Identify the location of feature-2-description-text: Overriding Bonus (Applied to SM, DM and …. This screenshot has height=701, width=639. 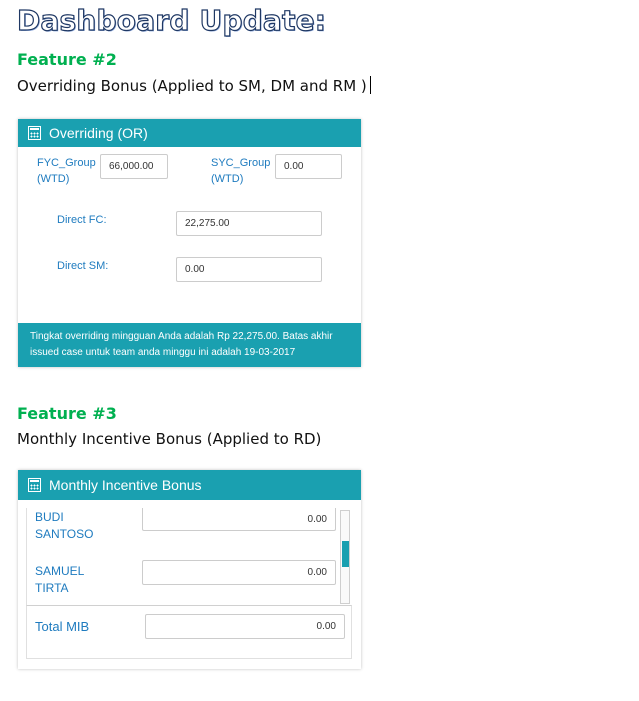
(192, 86).